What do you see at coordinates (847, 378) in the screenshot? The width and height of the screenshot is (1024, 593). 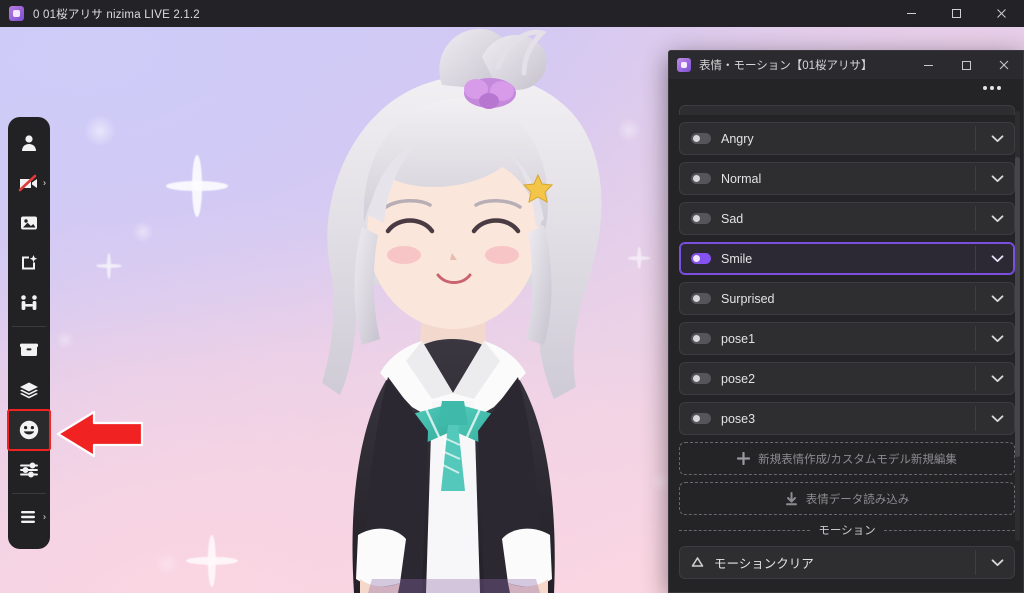 I see `list-item: pose2` at bounding box center [847, 378].